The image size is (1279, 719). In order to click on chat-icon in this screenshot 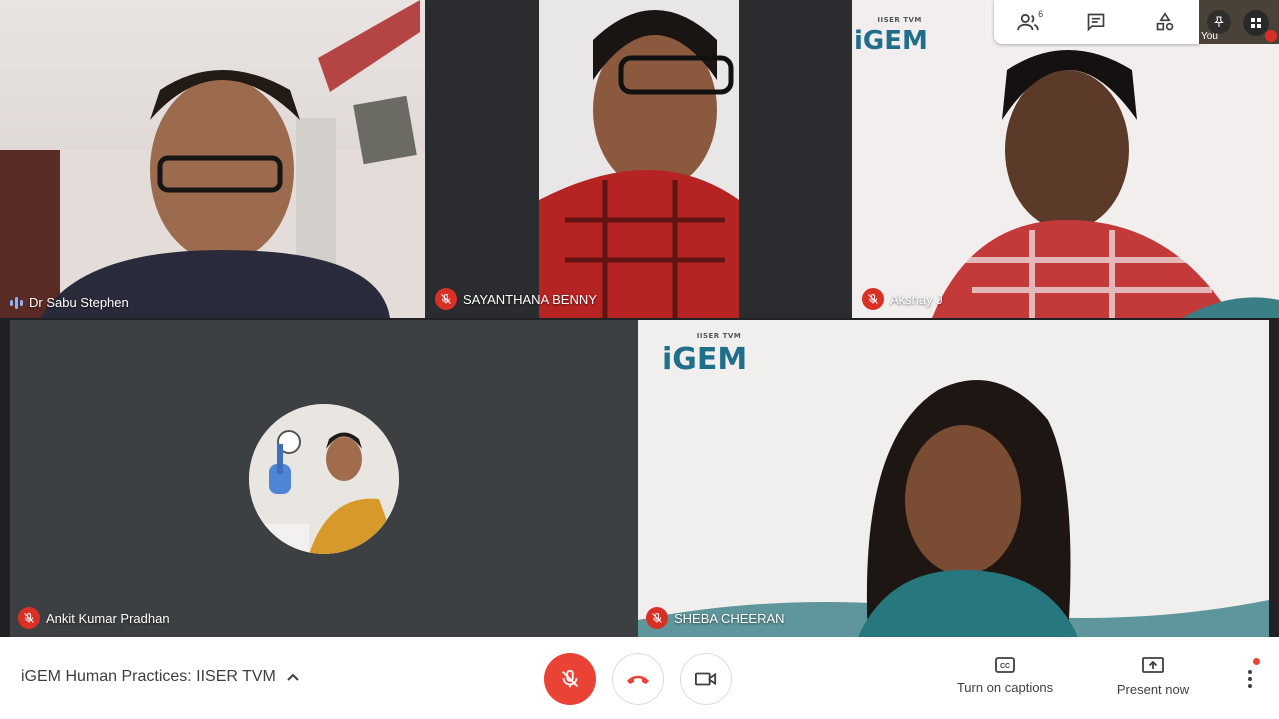, I will do `click(1096, 22)`.